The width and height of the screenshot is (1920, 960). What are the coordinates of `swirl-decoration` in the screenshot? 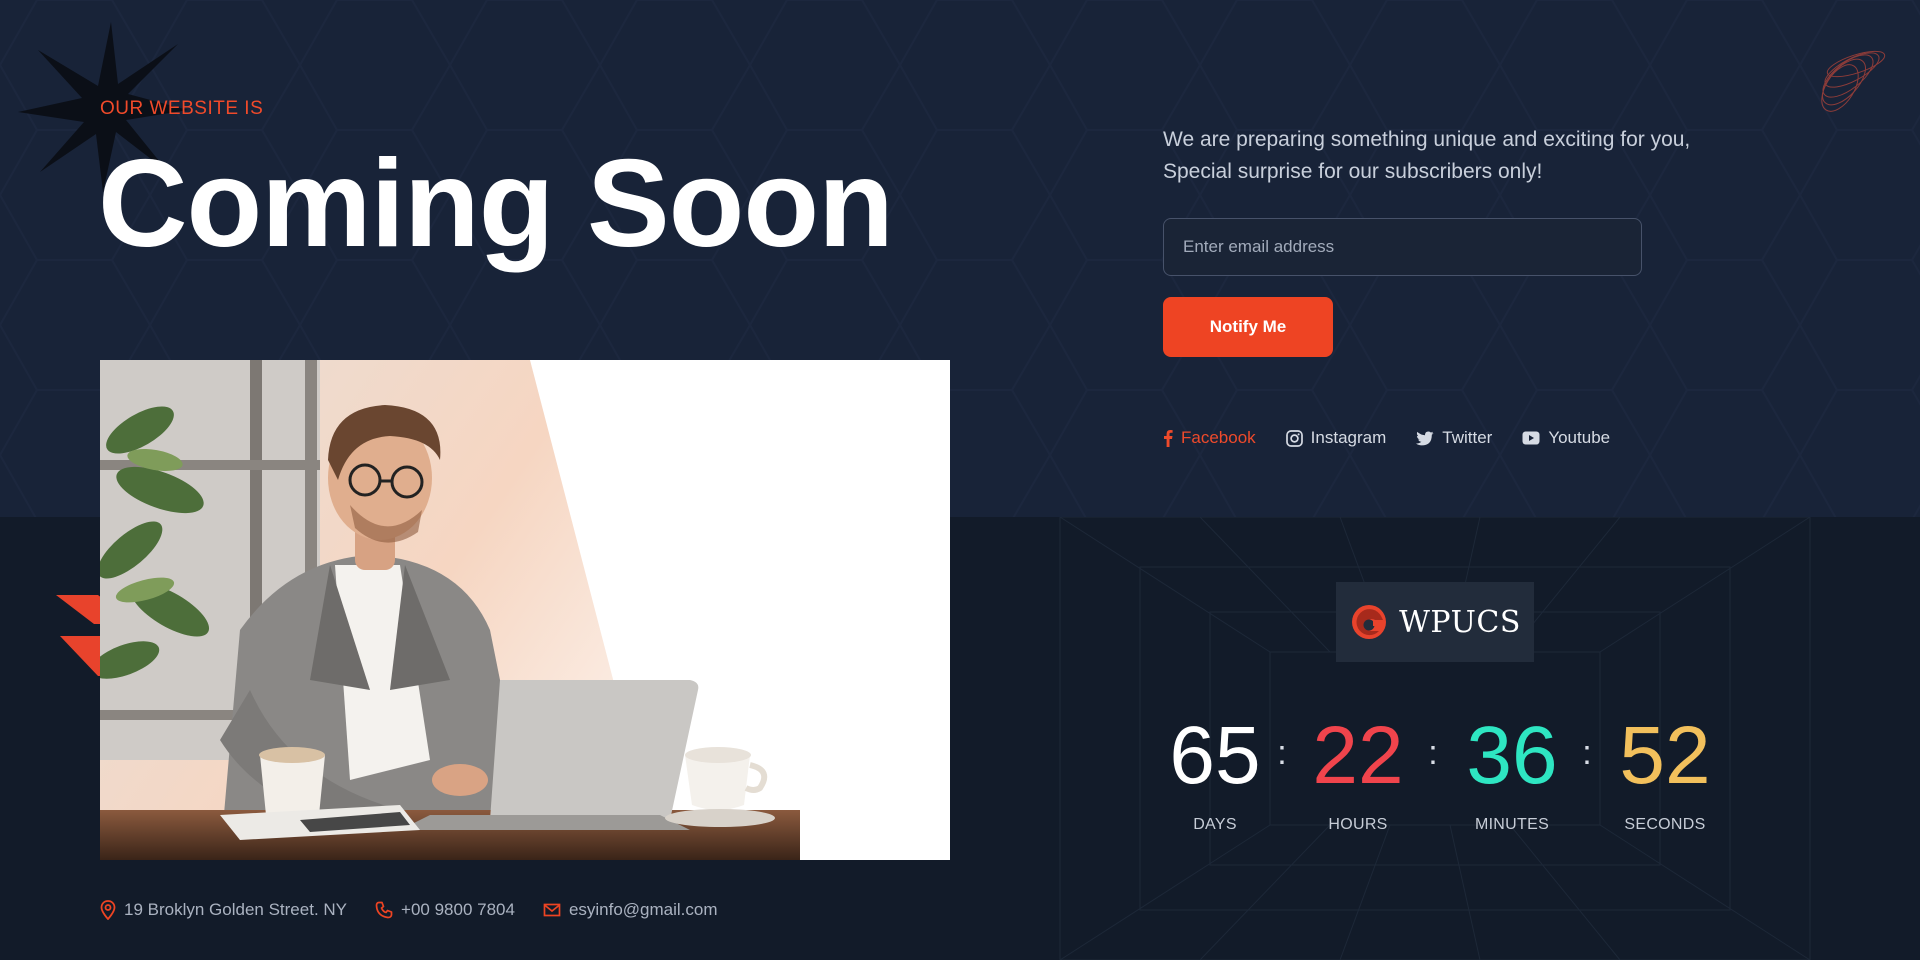 It's located at (1853, 81).